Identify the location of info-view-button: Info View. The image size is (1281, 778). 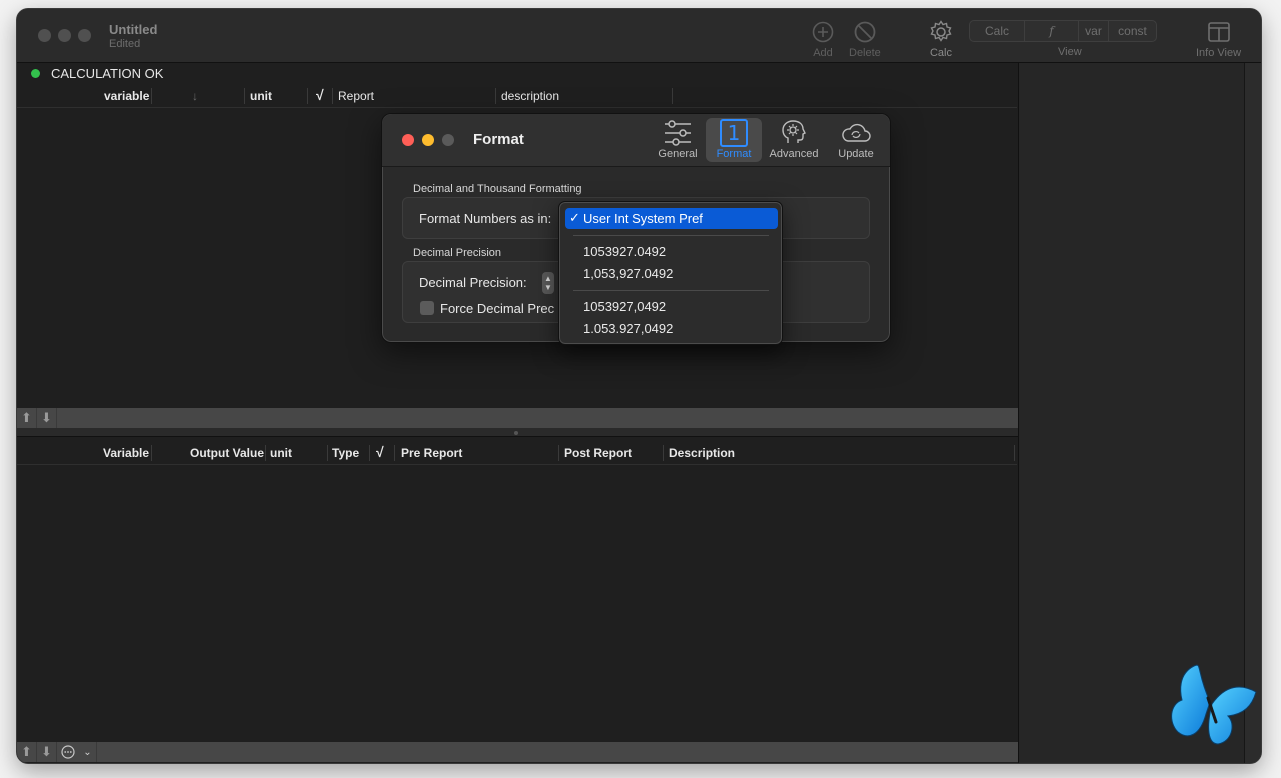
(1218, 39).